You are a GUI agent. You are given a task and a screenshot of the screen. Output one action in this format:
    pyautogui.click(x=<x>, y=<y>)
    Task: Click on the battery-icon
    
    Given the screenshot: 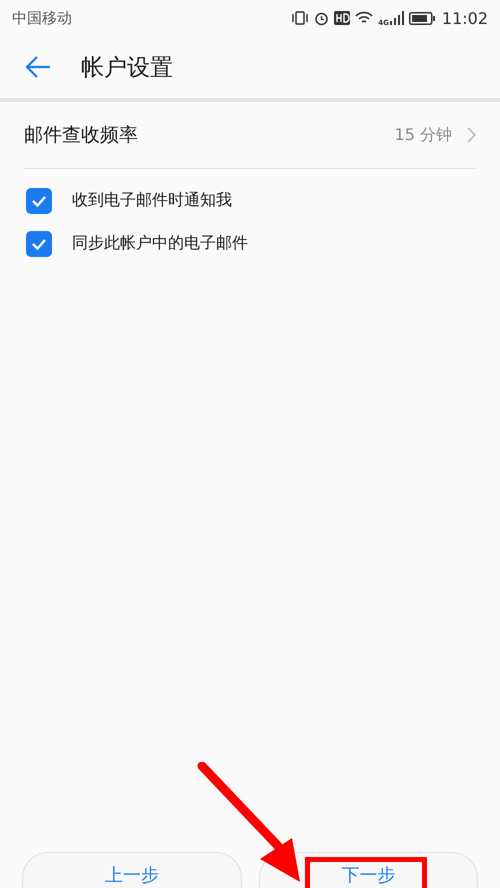 What is the action you would take?
    pyautogui.click(x=421, y=18)
    